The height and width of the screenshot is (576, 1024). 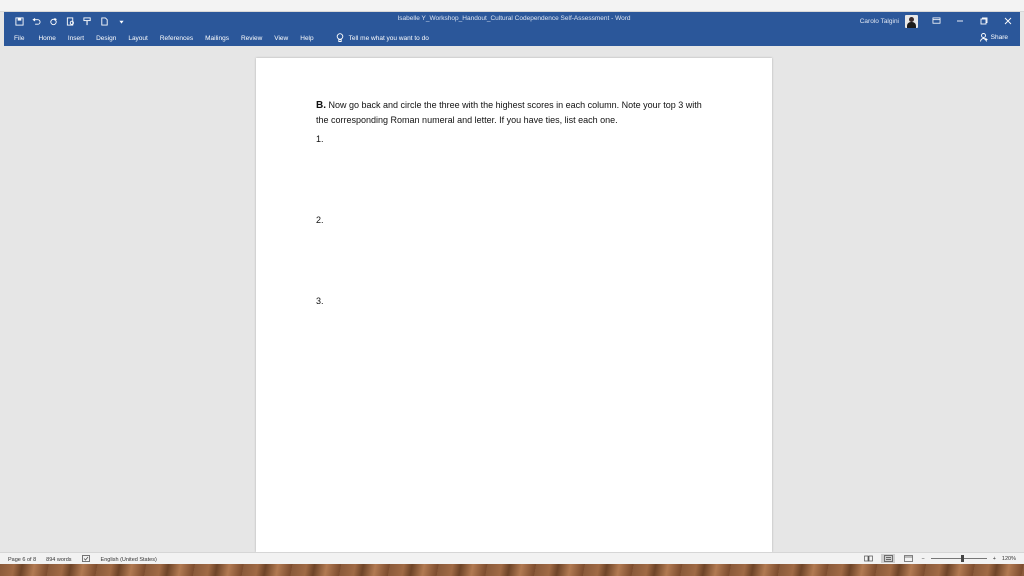 What do you see at coordinates (19, 38) in the screenshot?
I see `tab-file: File` at bounding box center [19, 38].